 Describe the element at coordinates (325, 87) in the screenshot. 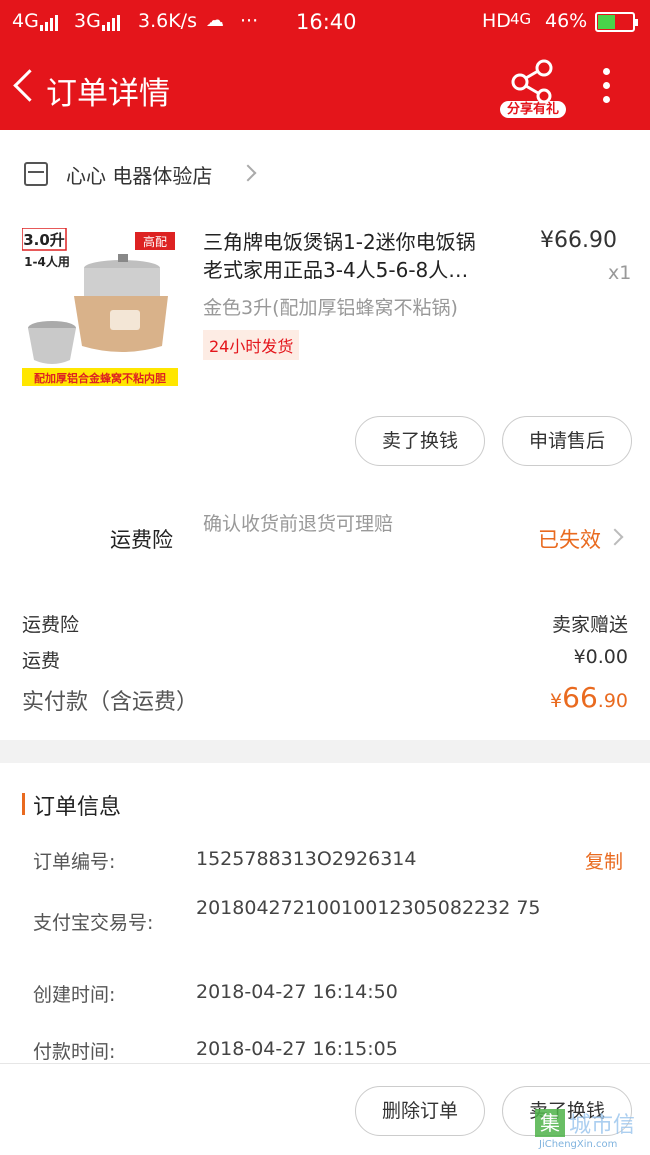

I see `nav-bar: 订单详情 分享有礼` at that location.